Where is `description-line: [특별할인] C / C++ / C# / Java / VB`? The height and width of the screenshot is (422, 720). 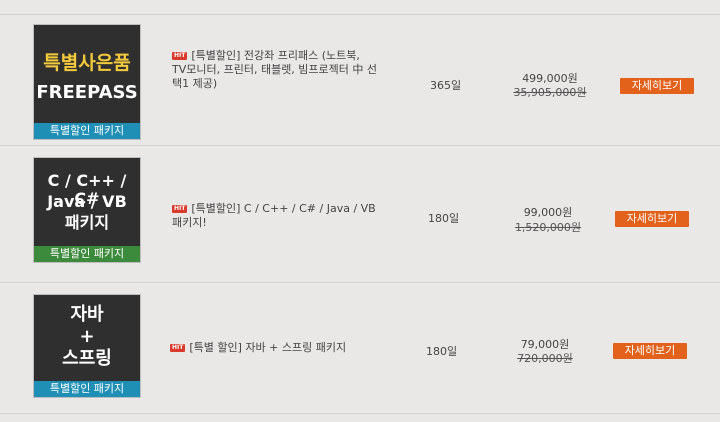 description-line: [특별할인] C / C++ / C# / Java / VB is located at coordinates (283, 208).